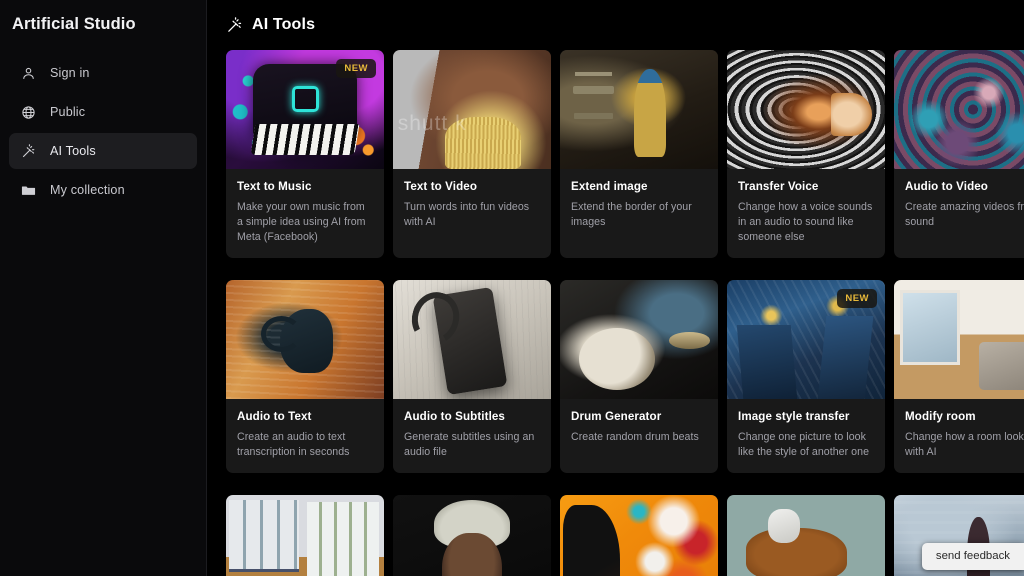 Image resolution: width=1024 pixels, height=576 pixels. I want to click on globe-icon, so click(28, 112).